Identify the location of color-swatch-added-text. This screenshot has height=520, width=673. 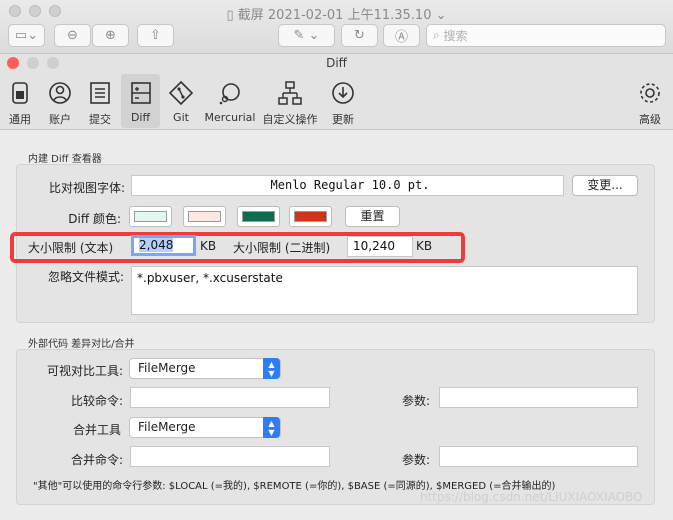
(258, 216).